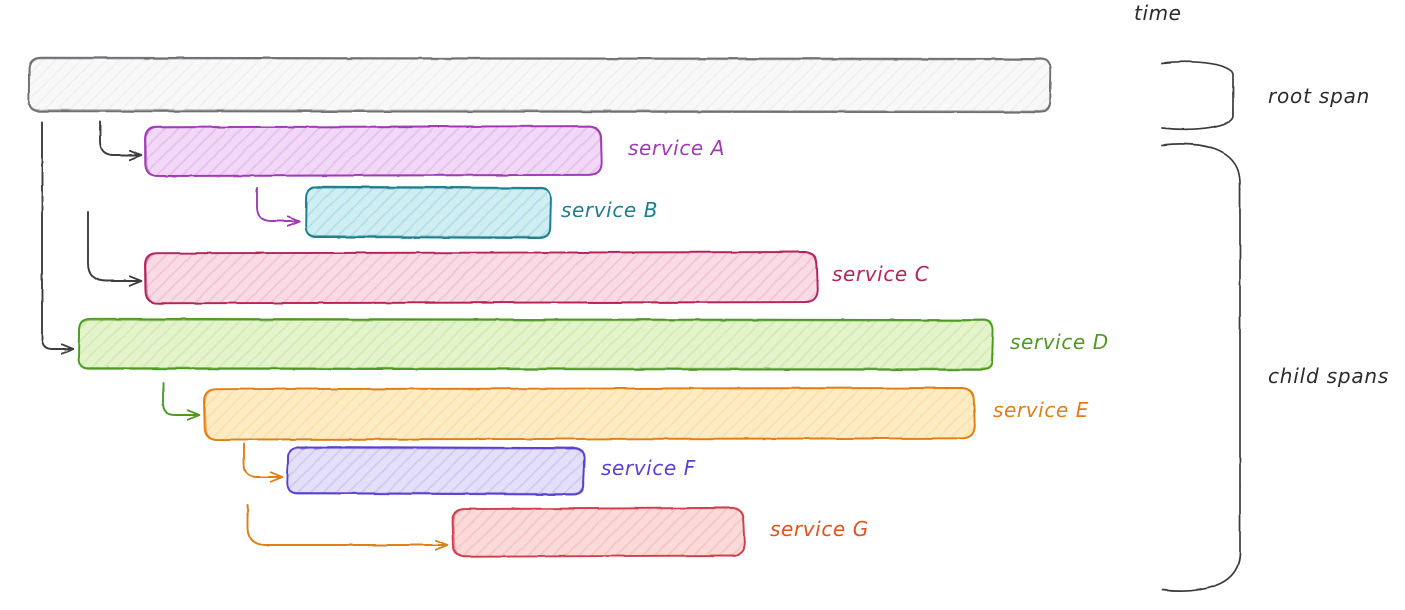  Describe the element at coordinates (648, 468) in the screenshot. I see `span-label-service-f: service F` at that location.